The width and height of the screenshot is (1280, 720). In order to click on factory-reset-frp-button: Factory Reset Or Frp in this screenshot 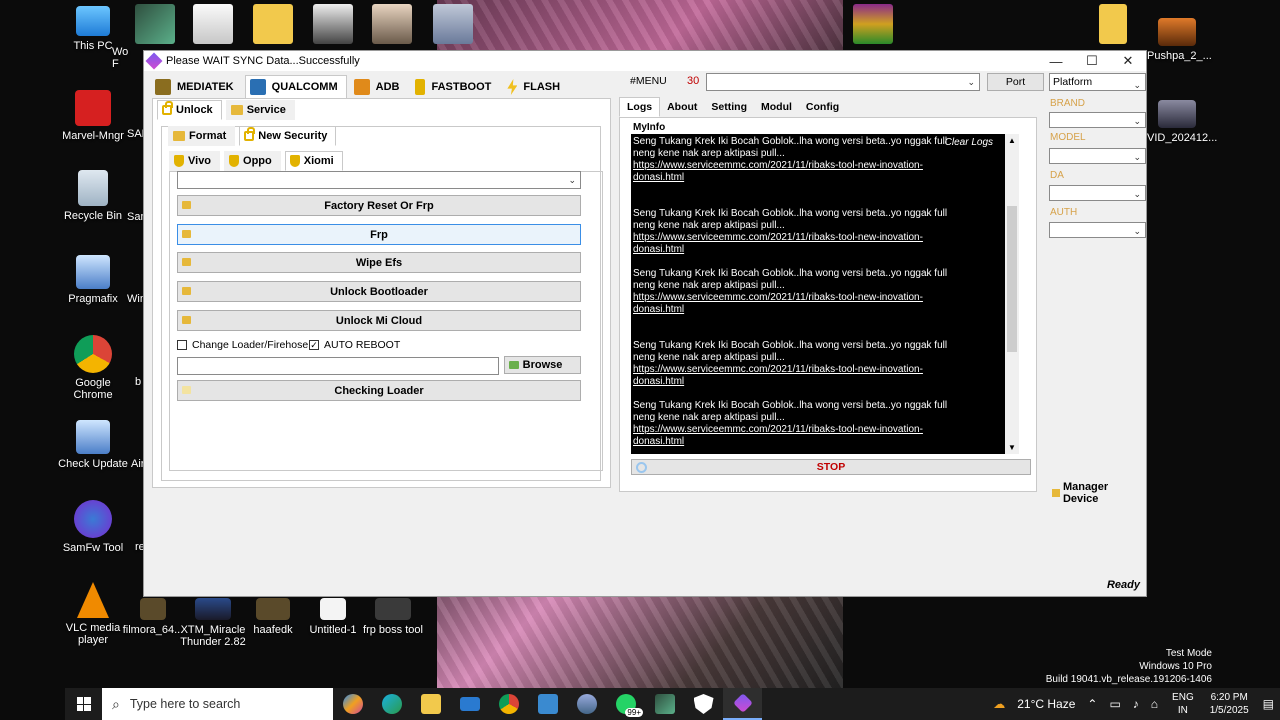, I will do `click(379, 205)`.